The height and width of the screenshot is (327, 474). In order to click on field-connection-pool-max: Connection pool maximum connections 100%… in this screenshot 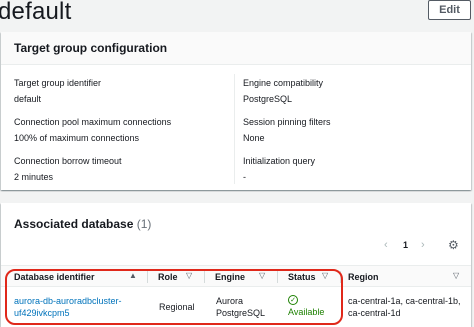, I will do `click(92, 130)`.